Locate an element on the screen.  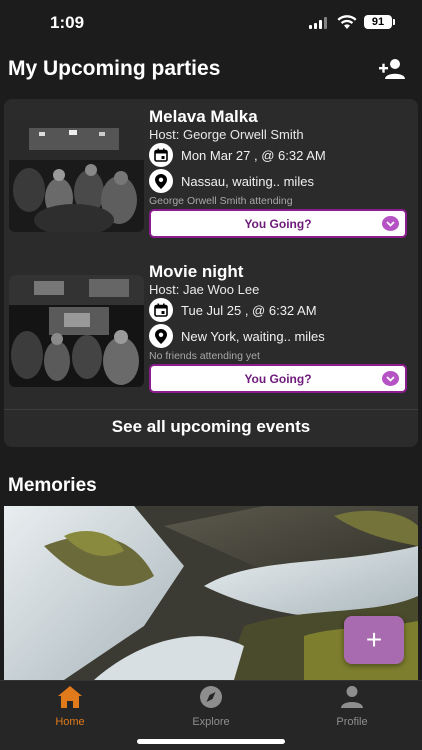
tab-label: Profile is located at coordinates (352, 722).